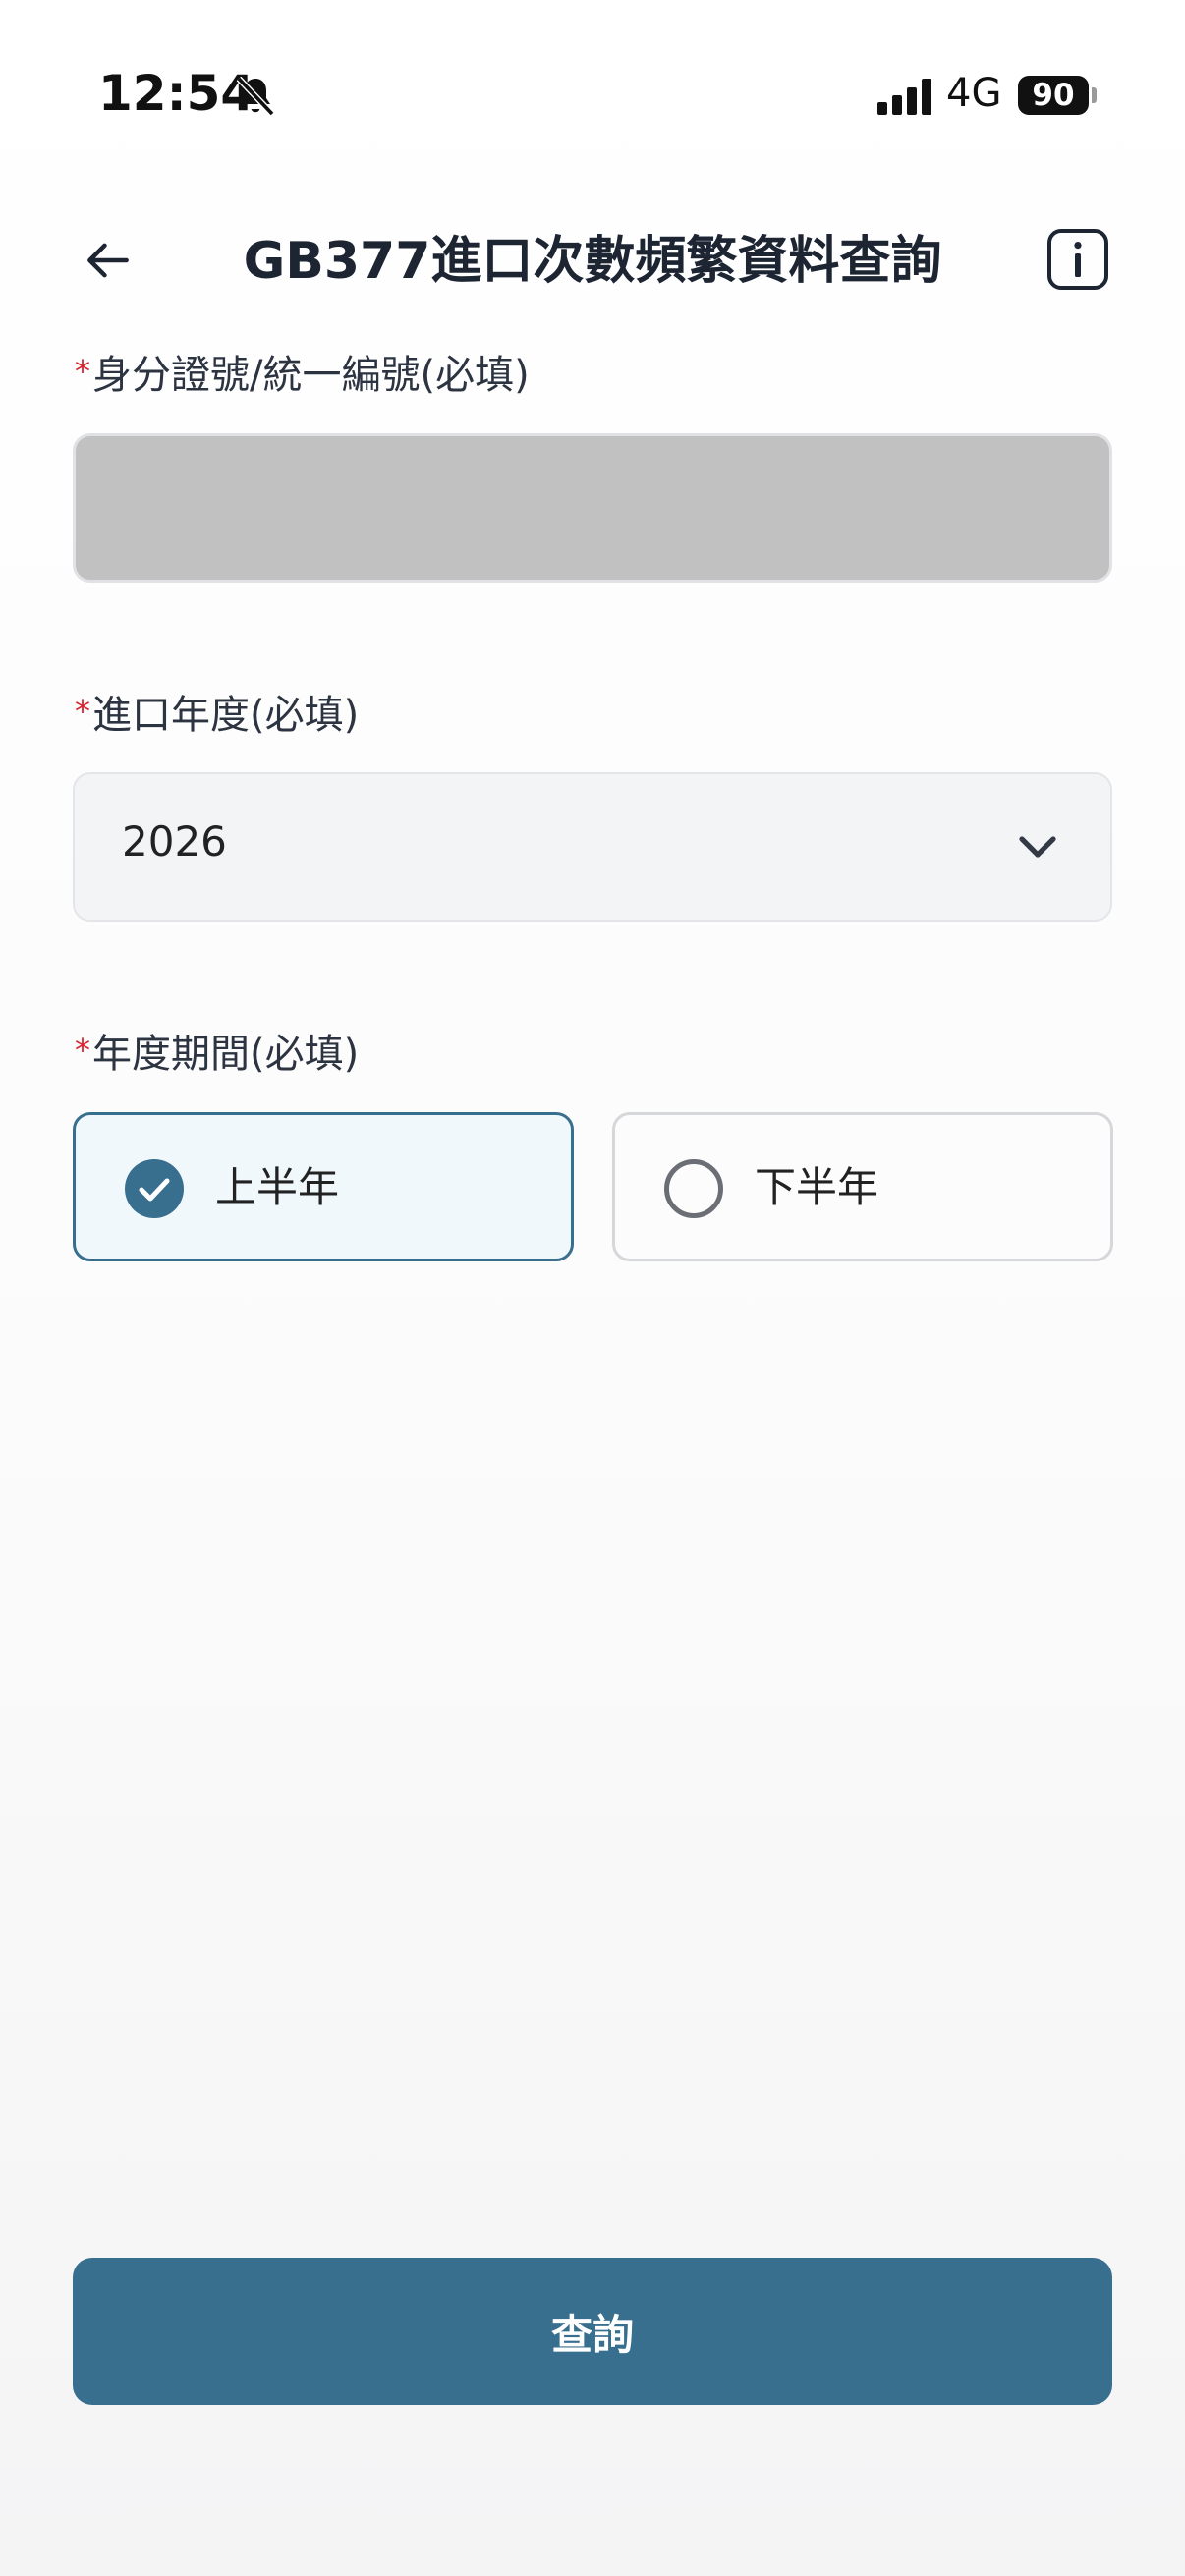  What do you see at coordinates (592, 261) in the screenshot?
I see `page-title: GB377進口次數頻繁資料查詢` at bounding box center [592, 261].